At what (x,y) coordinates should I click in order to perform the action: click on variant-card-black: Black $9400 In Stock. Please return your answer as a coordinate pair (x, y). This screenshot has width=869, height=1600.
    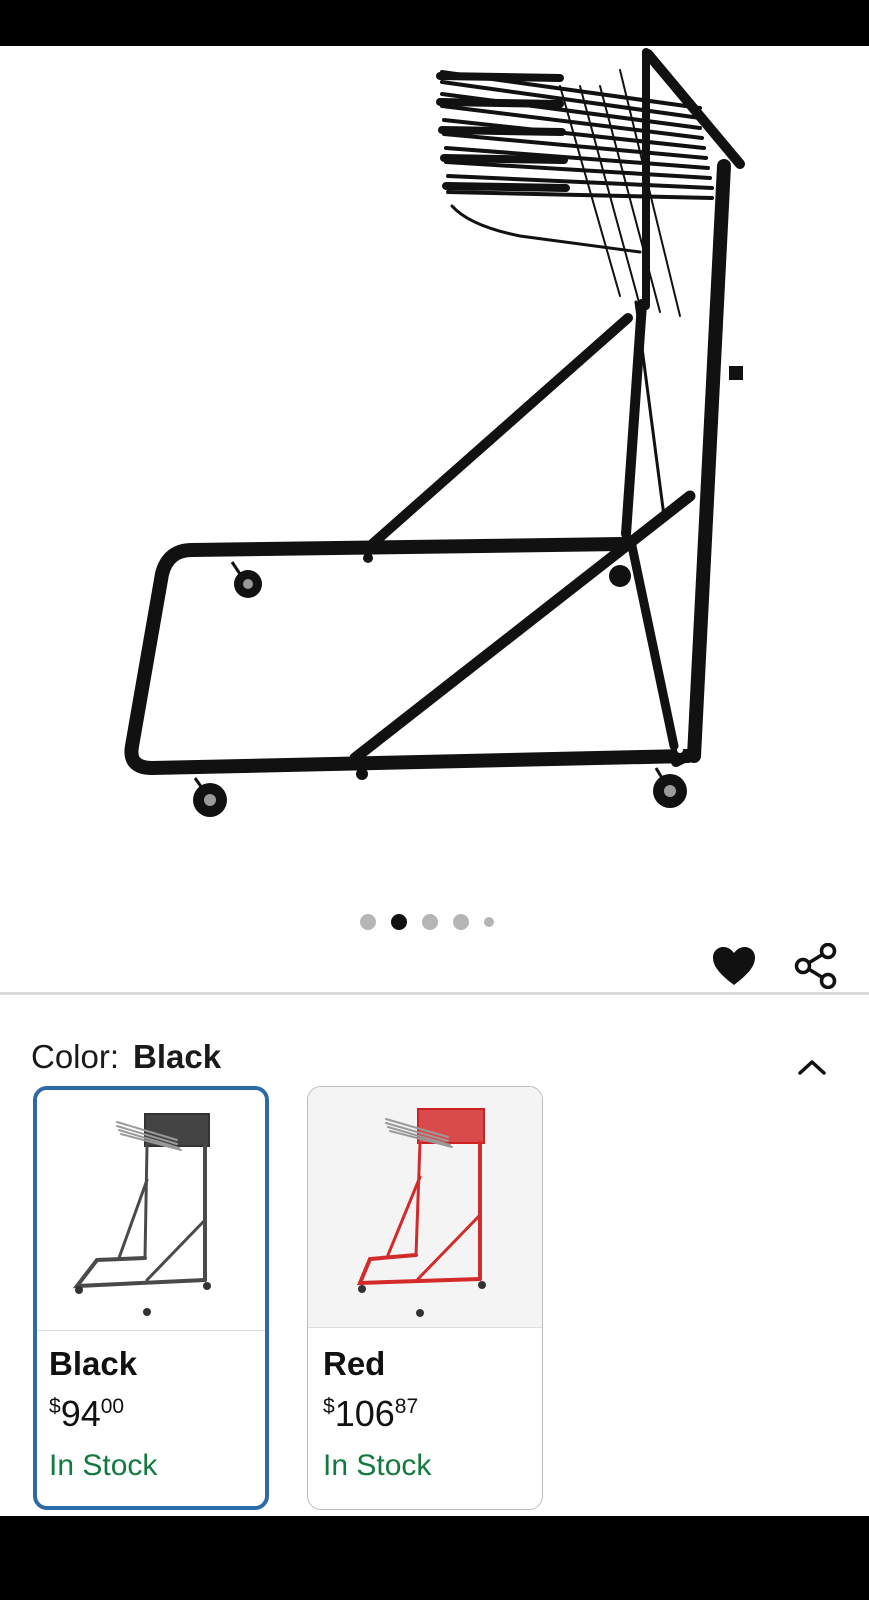
    Looking at the image, I should click on (151, 1298).